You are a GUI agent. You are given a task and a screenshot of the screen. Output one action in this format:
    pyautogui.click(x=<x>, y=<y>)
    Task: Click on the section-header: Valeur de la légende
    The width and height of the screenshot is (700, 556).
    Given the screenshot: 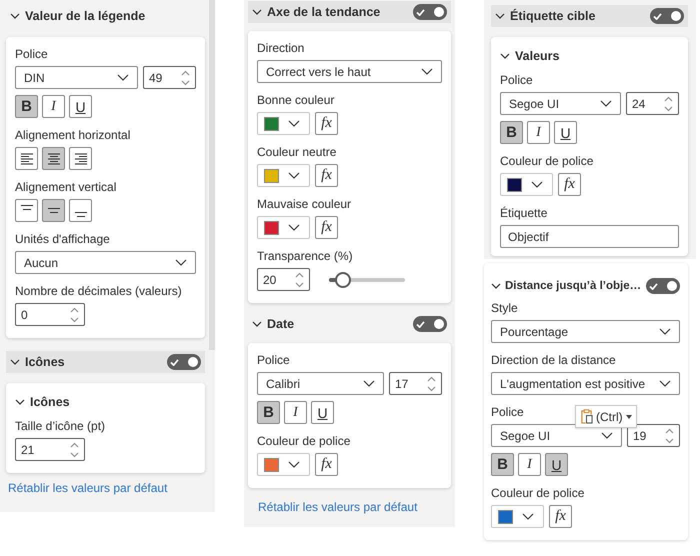 What is the action you would take?
    pyautogui.click(x=105, y=16)
    